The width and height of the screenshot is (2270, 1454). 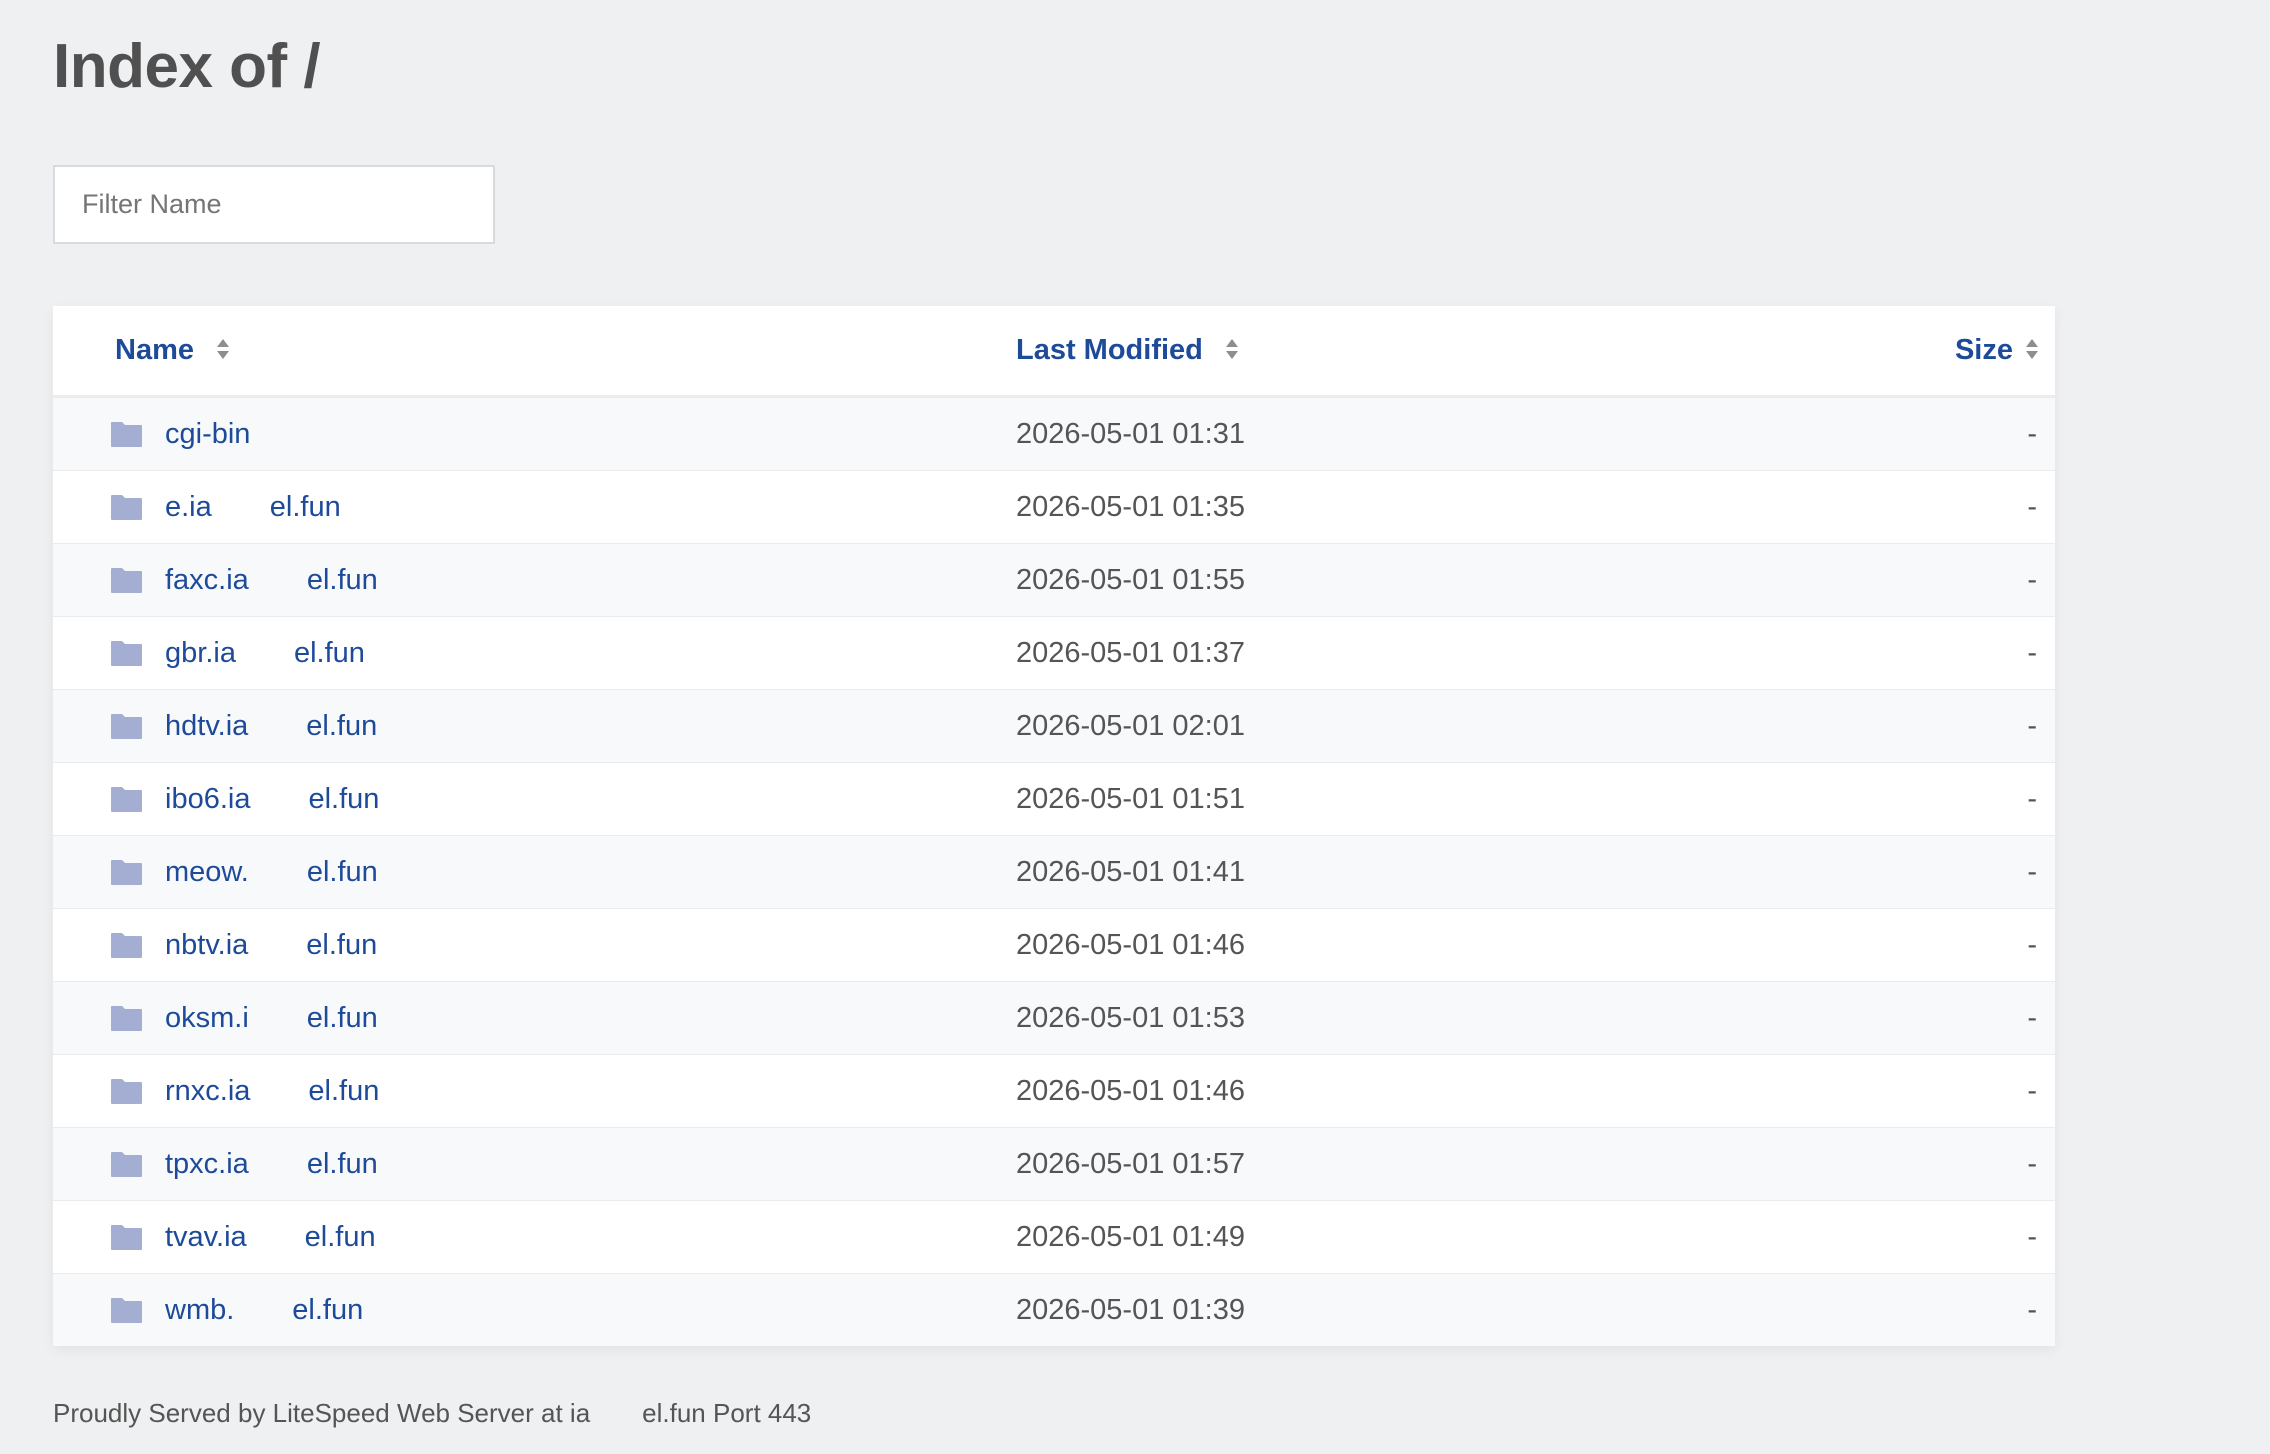 I want to click on table-row: tvav.ia el.fun 2026-05-01 01:49 -, so click(x=1054, y=1236).